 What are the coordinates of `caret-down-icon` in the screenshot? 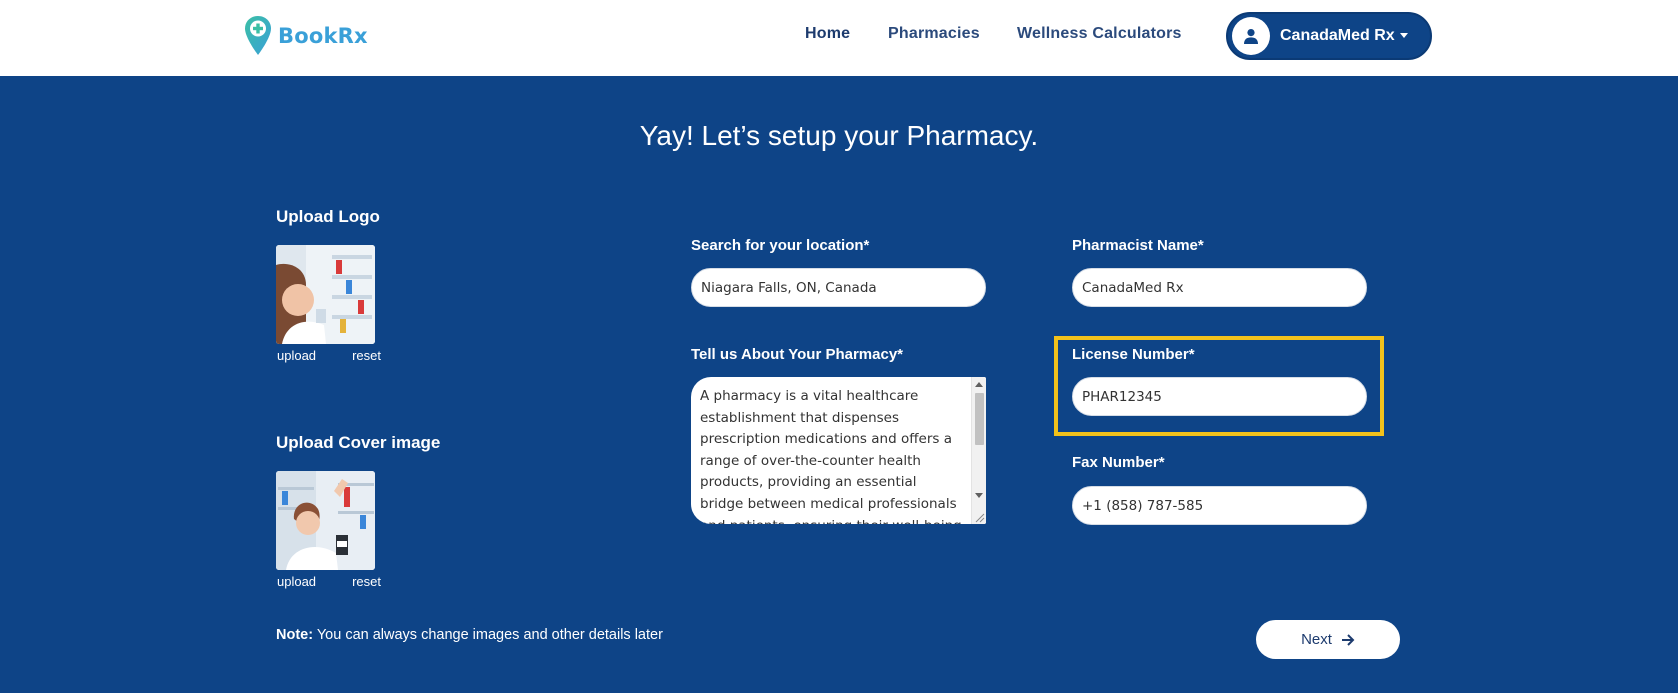 It's located at (1403, 36).